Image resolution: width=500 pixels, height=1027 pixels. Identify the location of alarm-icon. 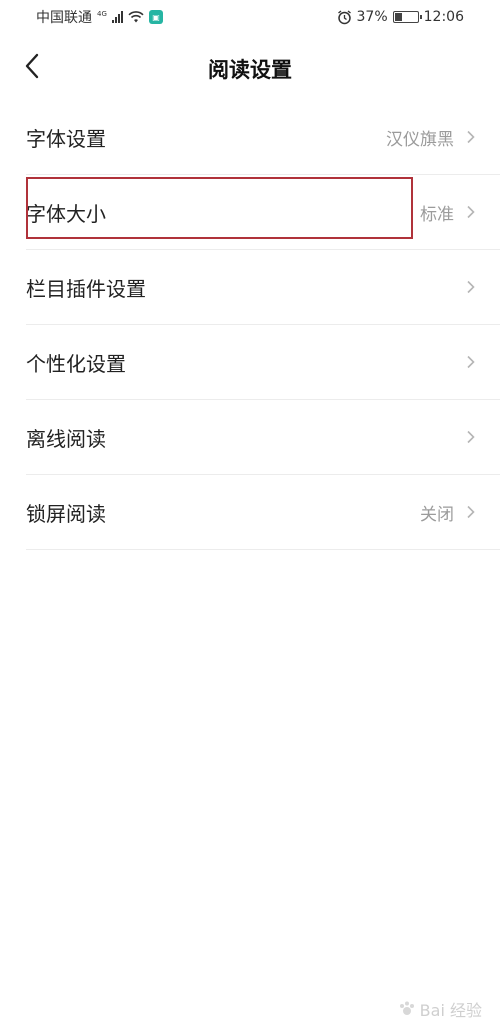
(344, 16).